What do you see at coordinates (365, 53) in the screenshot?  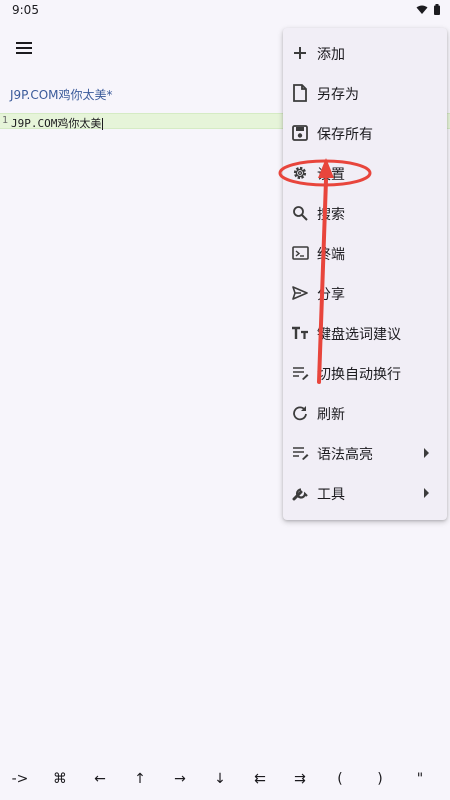 I see `menu-item-add: 添加` at bounding box center [365, 53].